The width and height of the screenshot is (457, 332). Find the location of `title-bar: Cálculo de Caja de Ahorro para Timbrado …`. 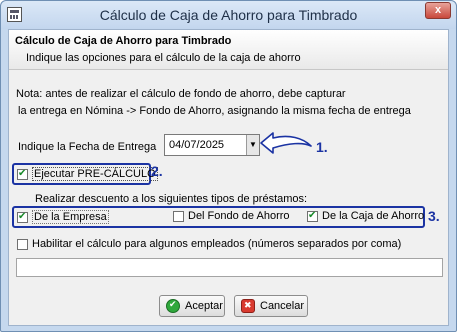

title-bar: Cálculo de Caja de Ahorro para Timbrado … is located at coordinates (228, 15).